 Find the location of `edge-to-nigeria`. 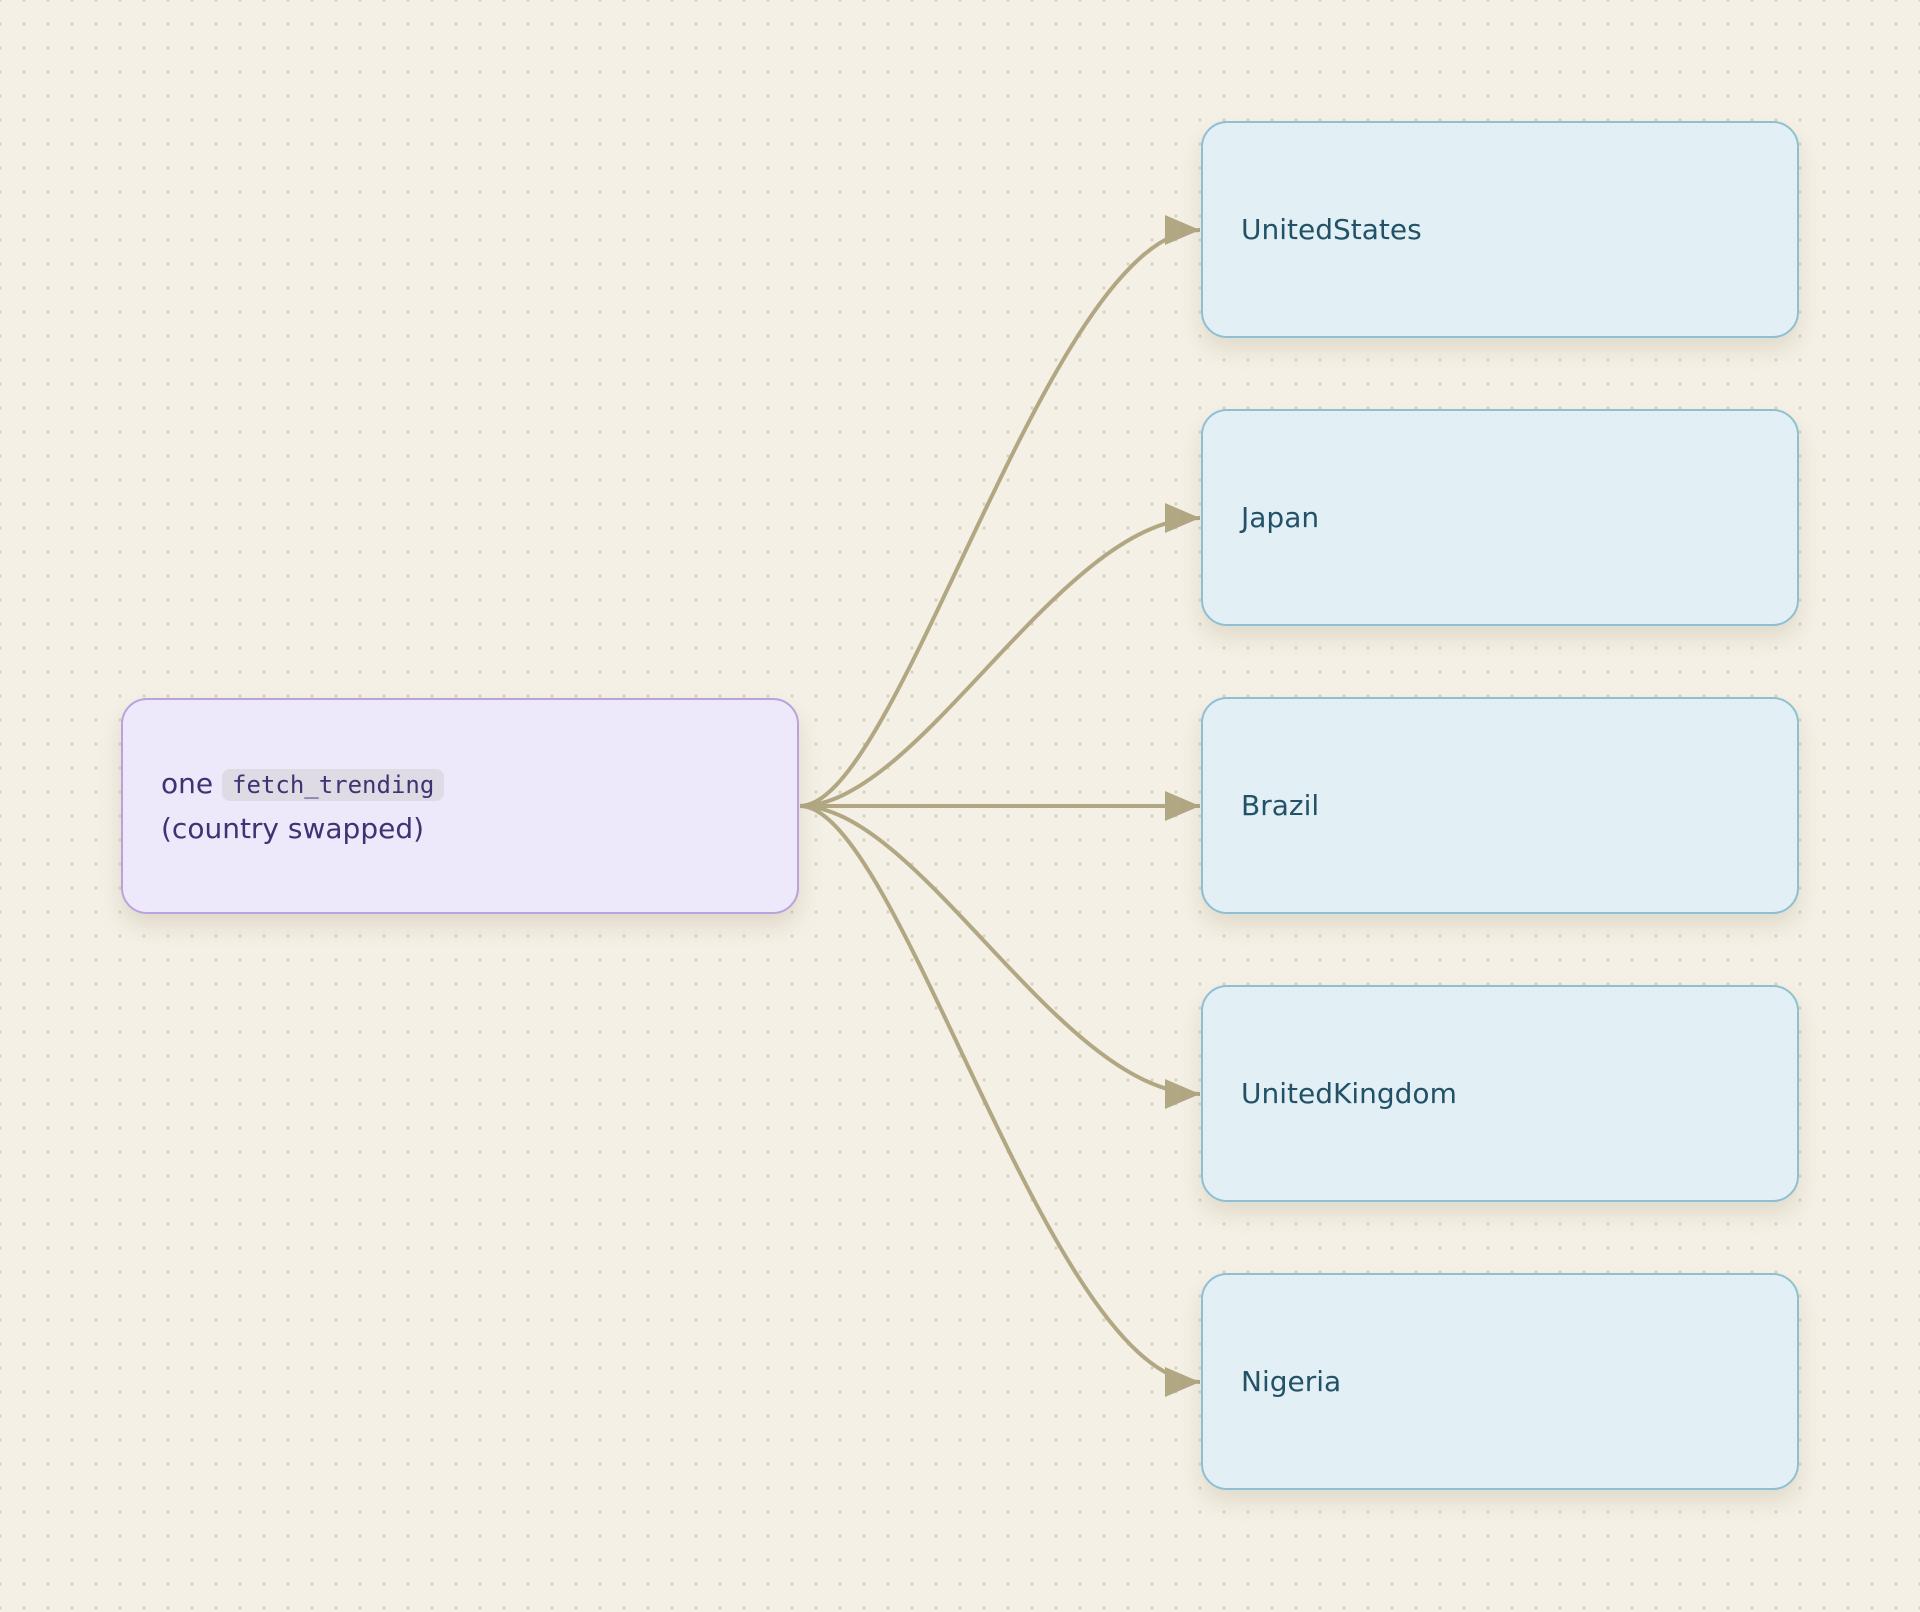

edge-to-nigeria is located at coordinates (1000, 1094).